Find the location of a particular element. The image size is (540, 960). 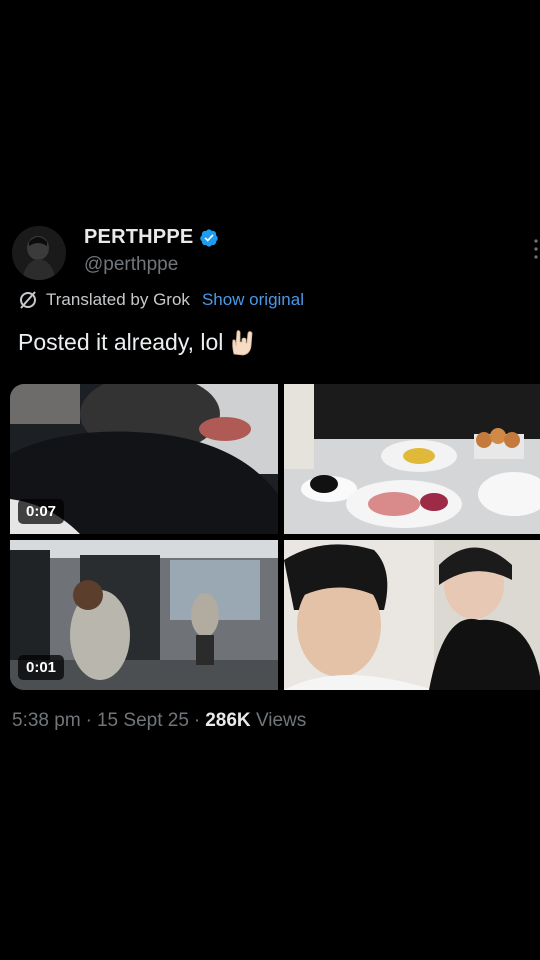

video-duration: 0:01 is located at coordinates (41, 667).